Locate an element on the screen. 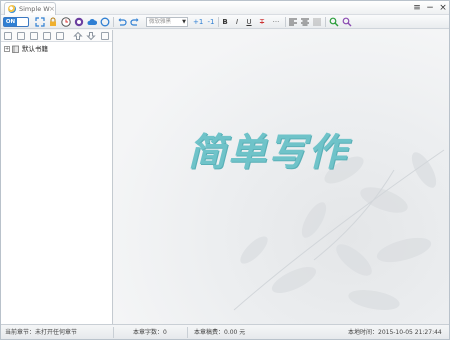 This screenshot has width=450, height=340. move-down-icon is located at coordinates (91, 36).